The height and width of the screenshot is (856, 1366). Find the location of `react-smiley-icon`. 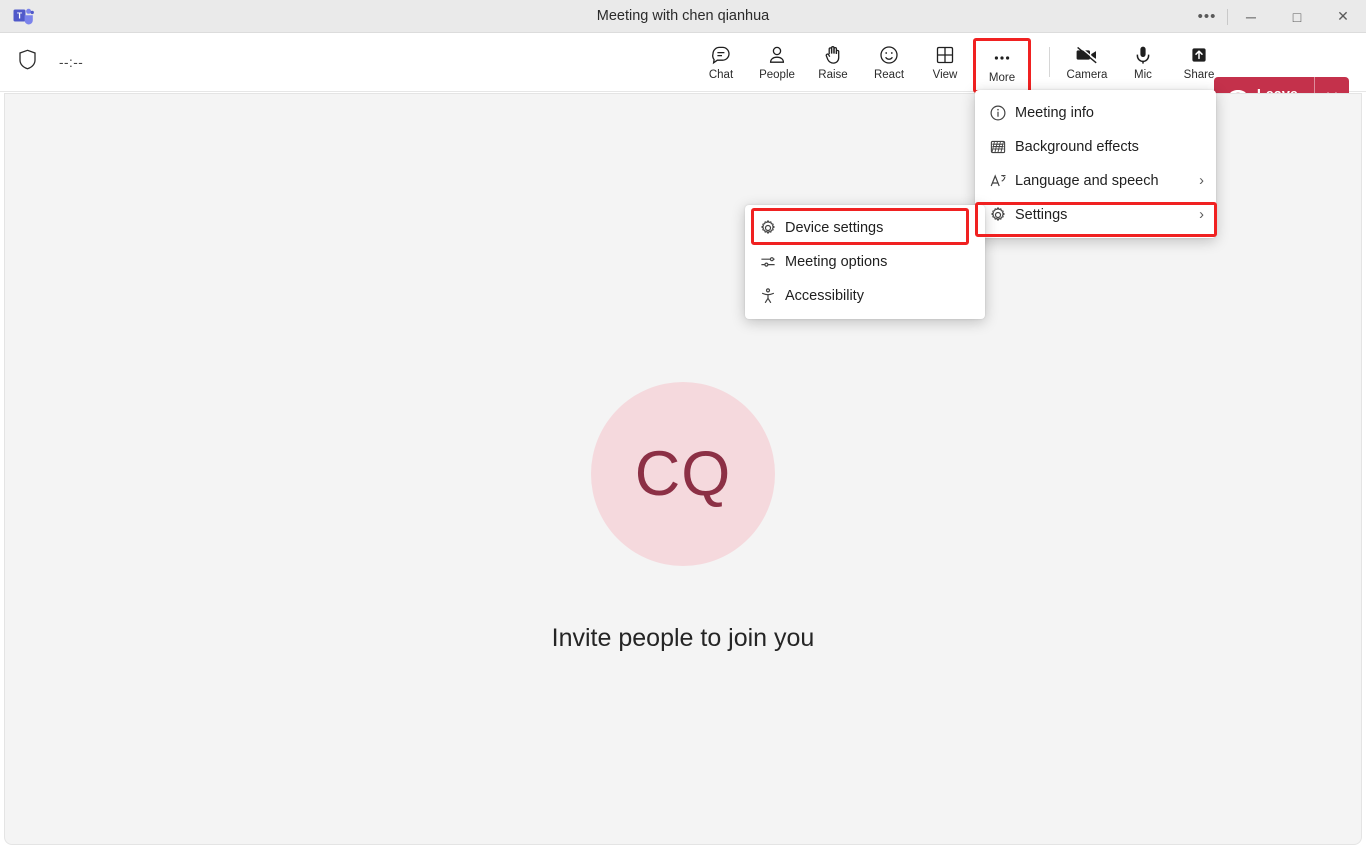

react-smiley-icon is located at coordinates (889, 55).